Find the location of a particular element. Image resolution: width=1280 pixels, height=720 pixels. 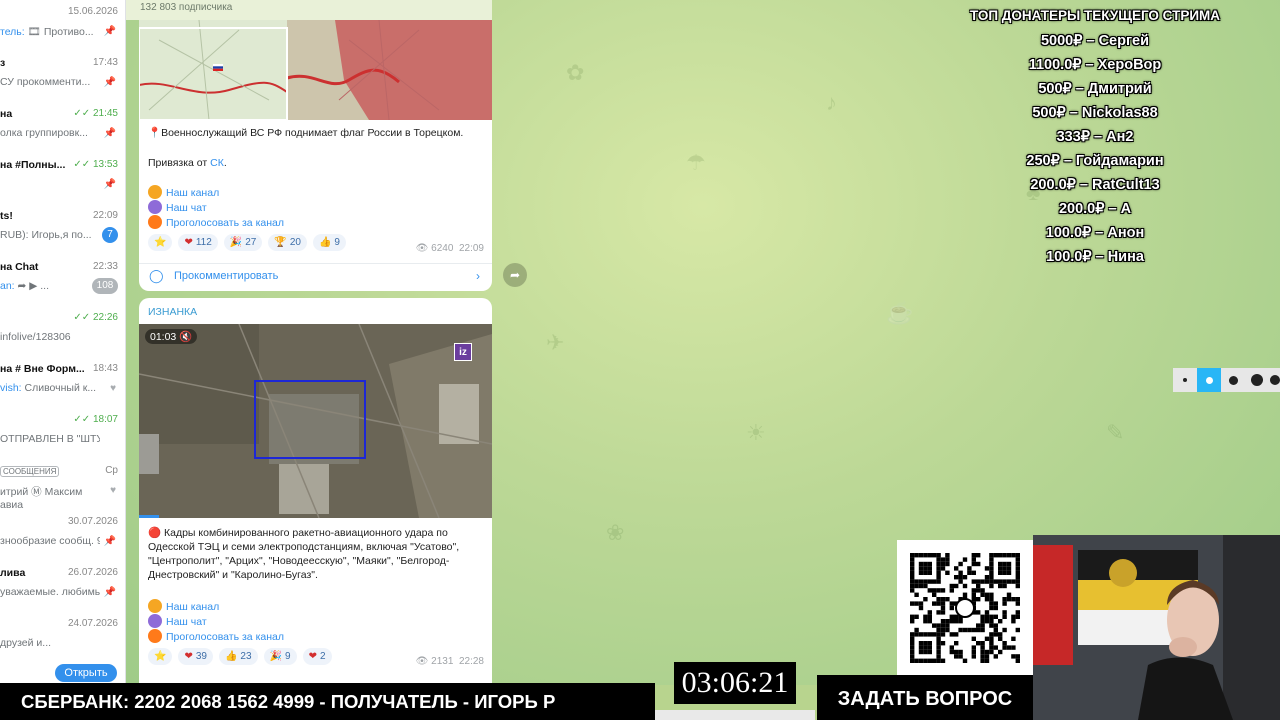

donor-row: 200.0₽ – RatCult13 is located at coordinates (1095, 185).